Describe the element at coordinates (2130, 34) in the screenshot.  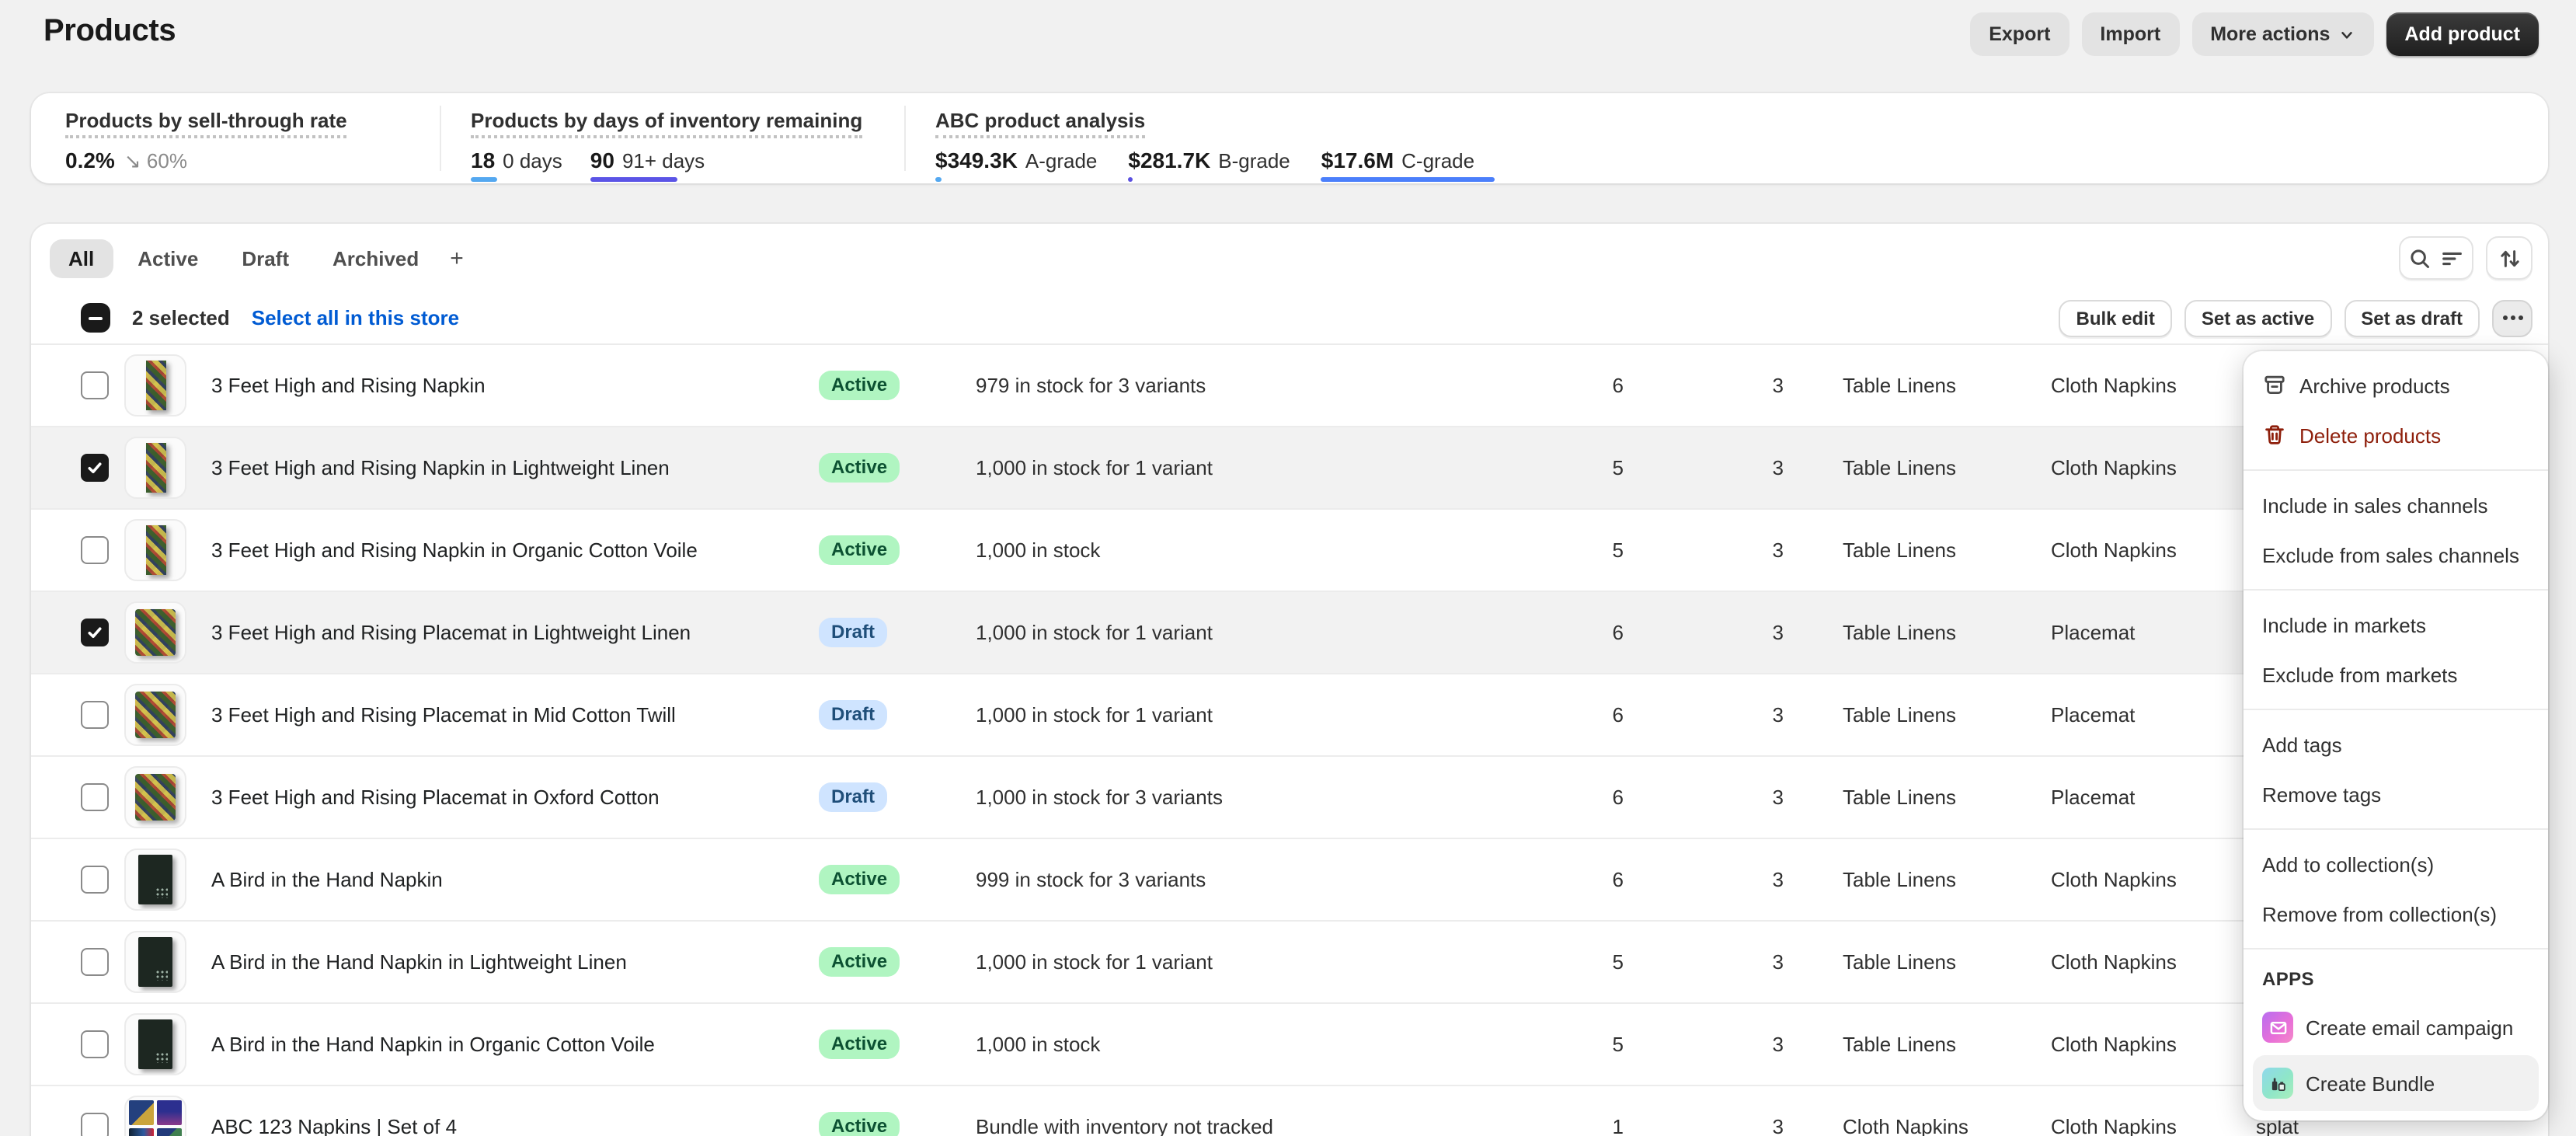
I see `import-button: Import` at that location.